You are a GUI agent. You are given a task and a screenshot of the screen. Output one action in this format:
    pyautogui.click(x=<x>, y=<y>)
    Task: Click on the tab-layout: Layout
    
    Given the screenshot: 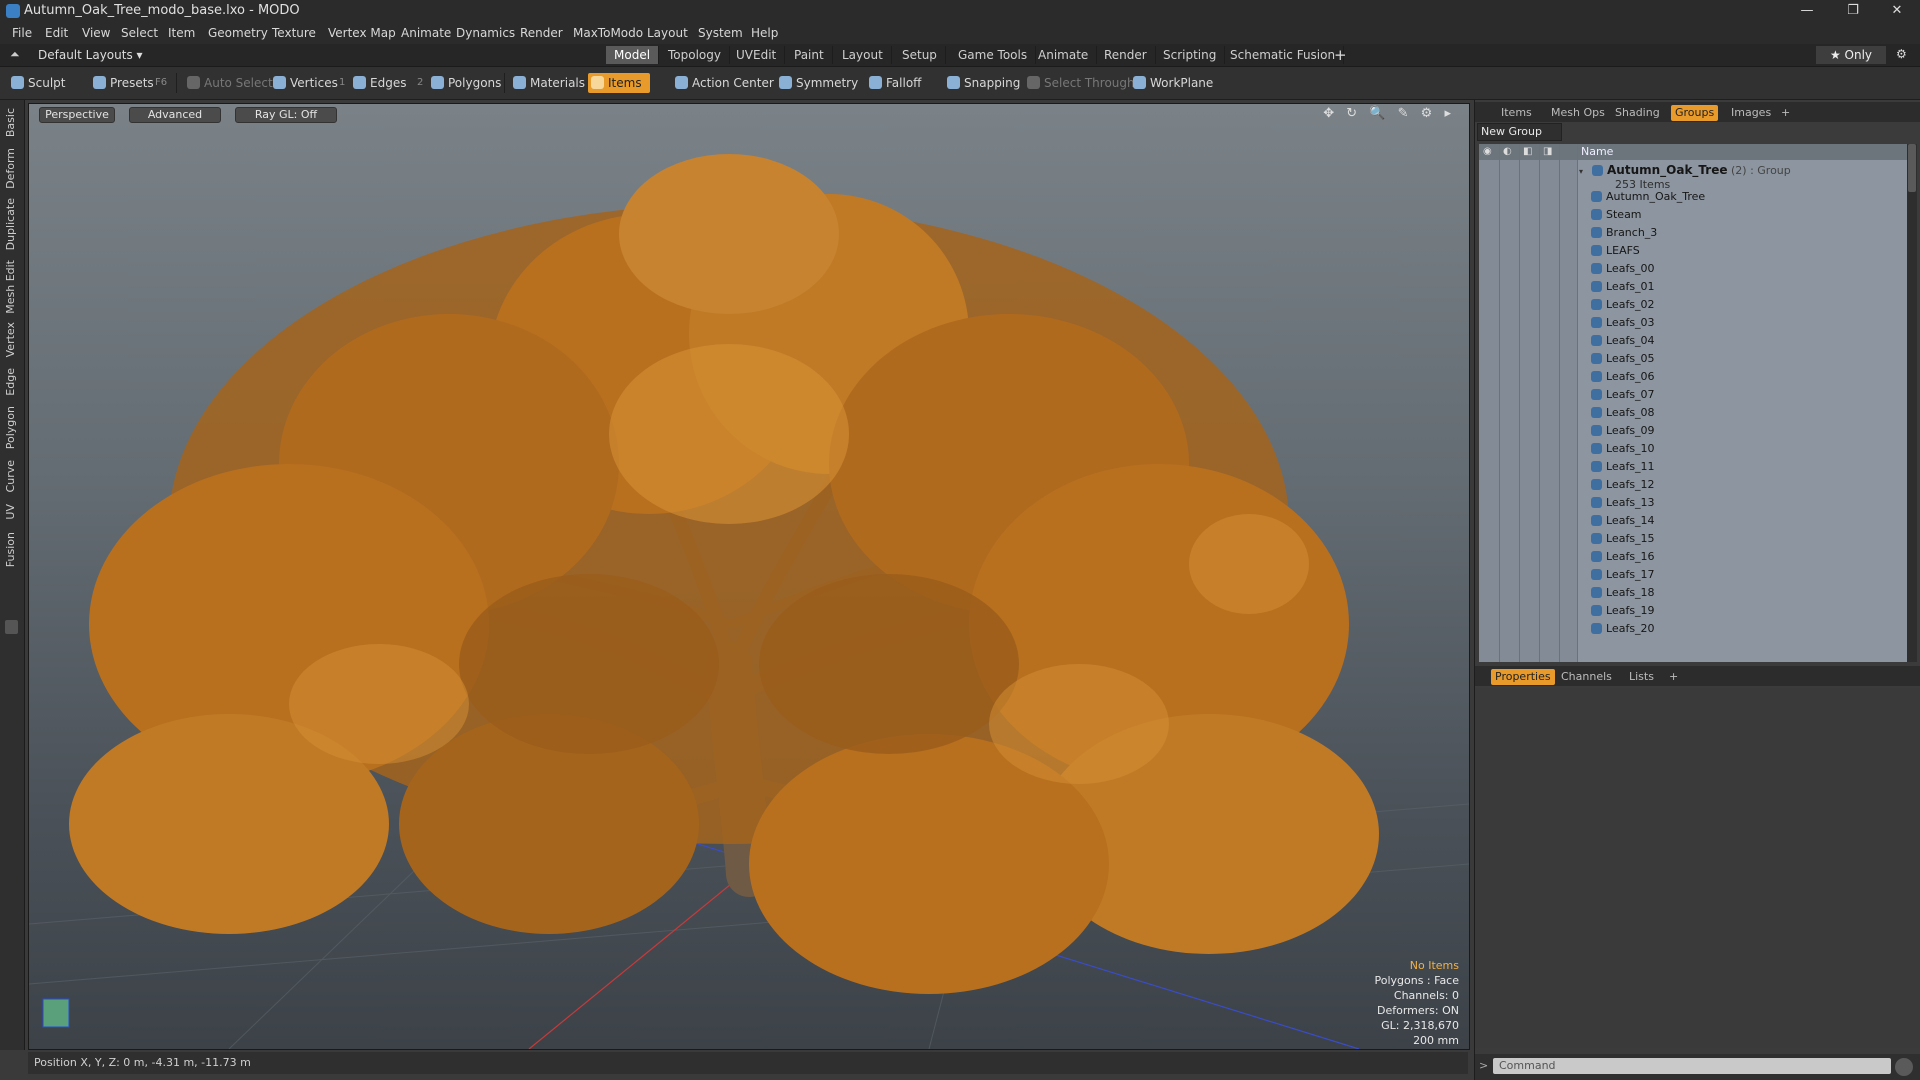 What is the action you would take?
    pyautogui.click(x=863, y=55)
    